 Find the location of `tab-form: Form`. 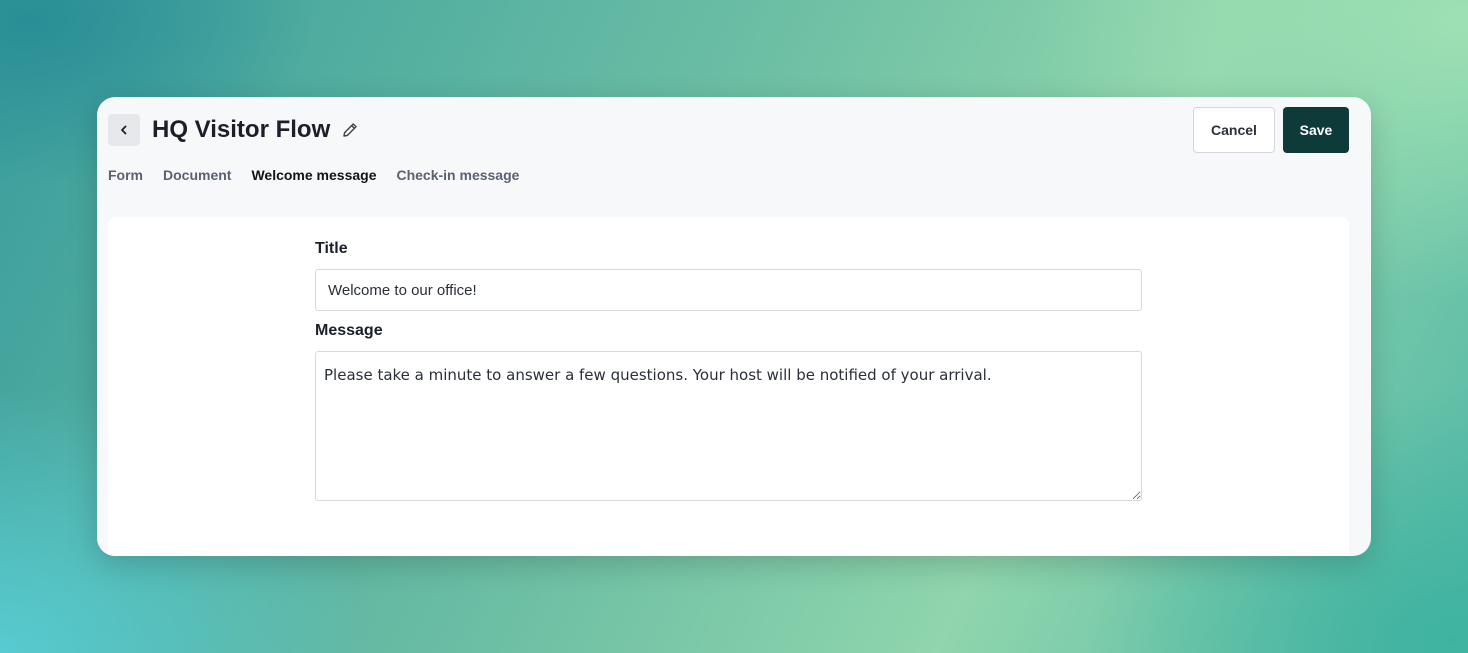

tab-form: Form is located at coordinates (125, 175).